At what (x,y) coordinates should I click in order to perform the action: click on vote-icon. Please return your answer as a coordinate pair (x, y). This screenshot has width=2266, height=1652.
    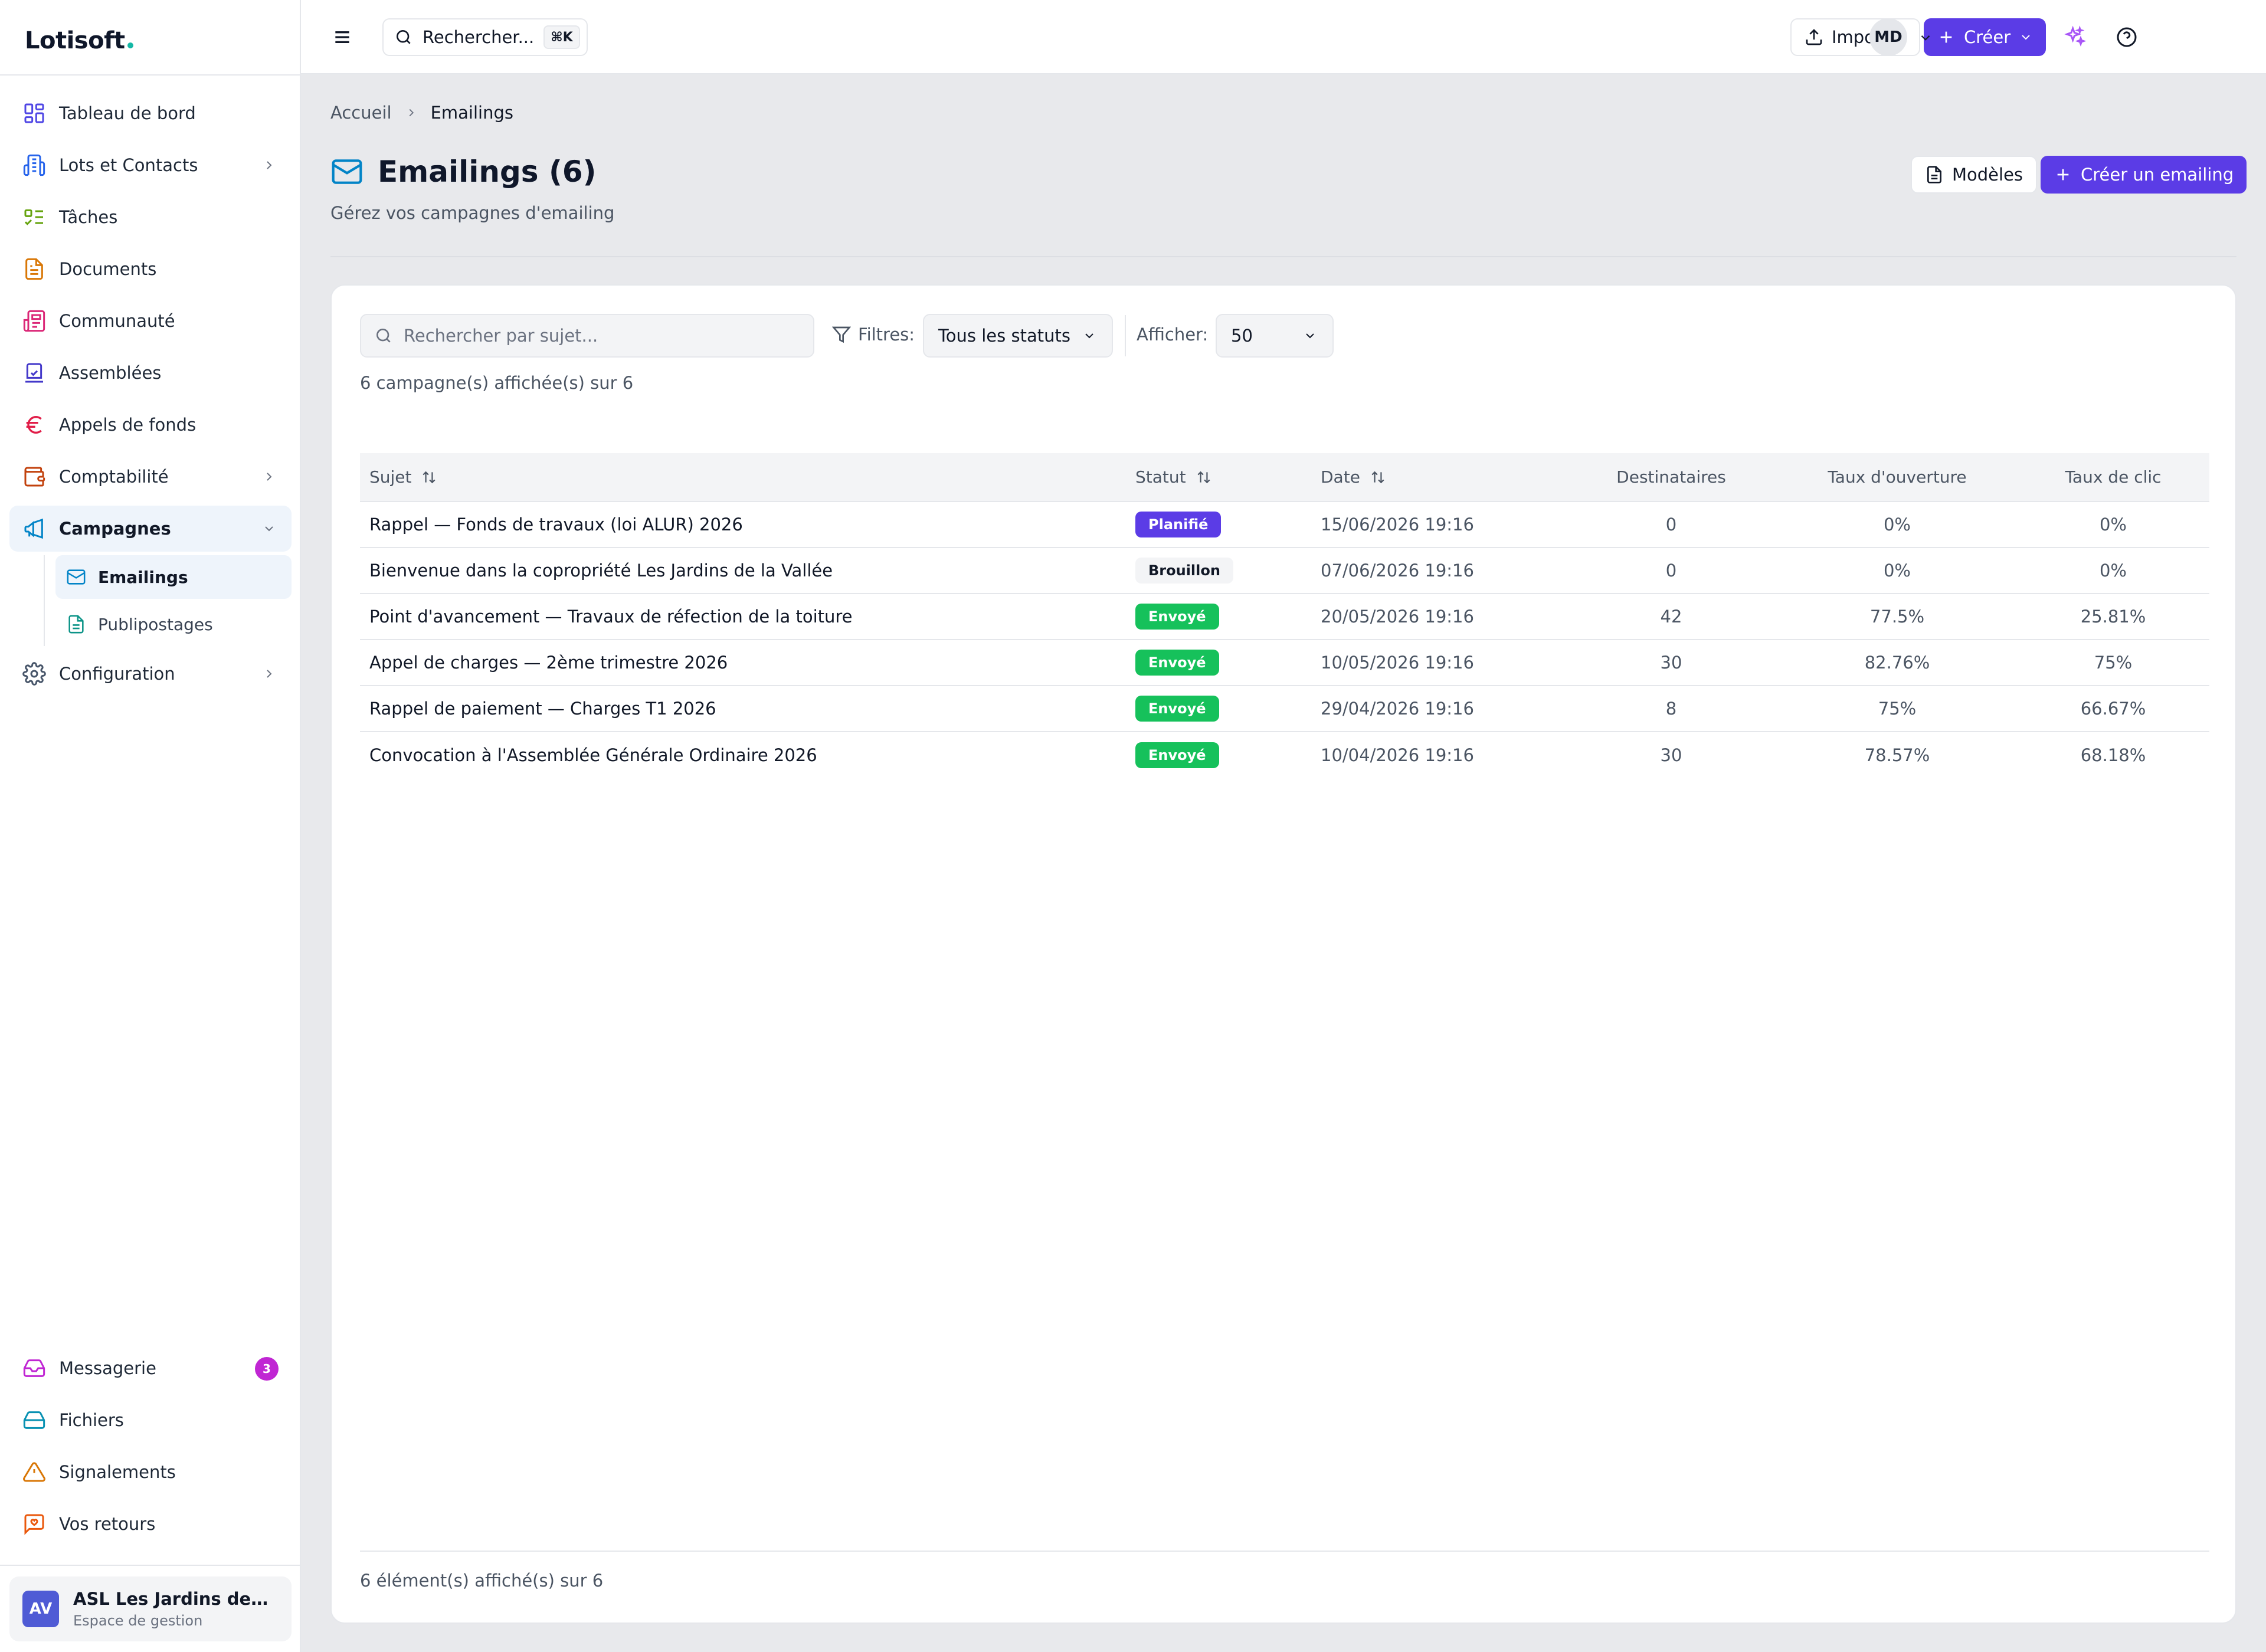
    Looking at the image, I should click on (34, 373).